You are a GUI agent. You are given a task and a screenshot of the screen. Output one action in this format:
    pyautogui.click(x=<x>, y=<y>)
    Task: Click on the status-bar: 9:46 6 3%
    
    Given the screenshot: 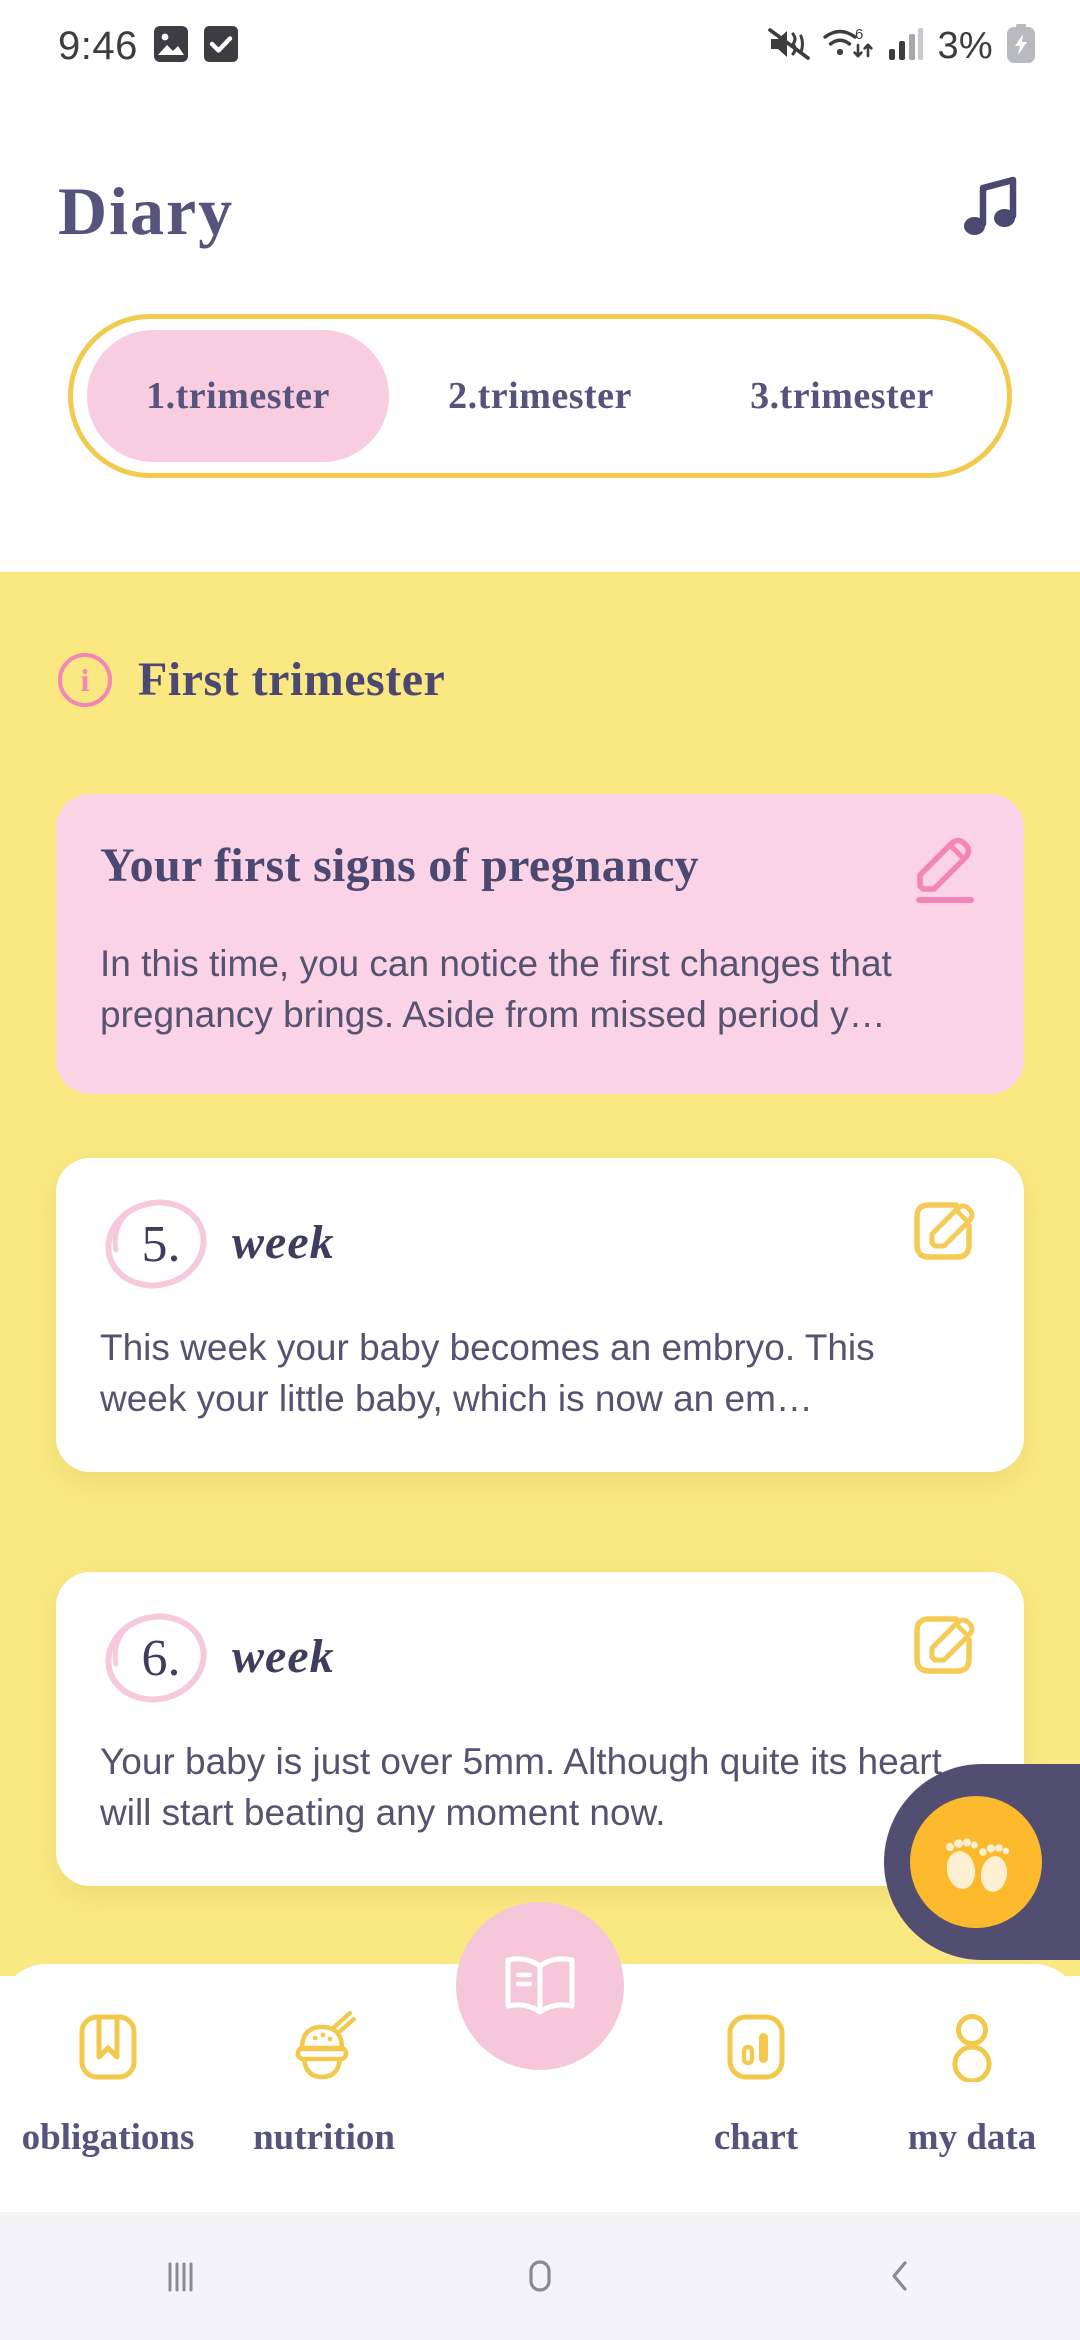 What is the action you would take?
    pyautogui.click(x=540, y=46)
    